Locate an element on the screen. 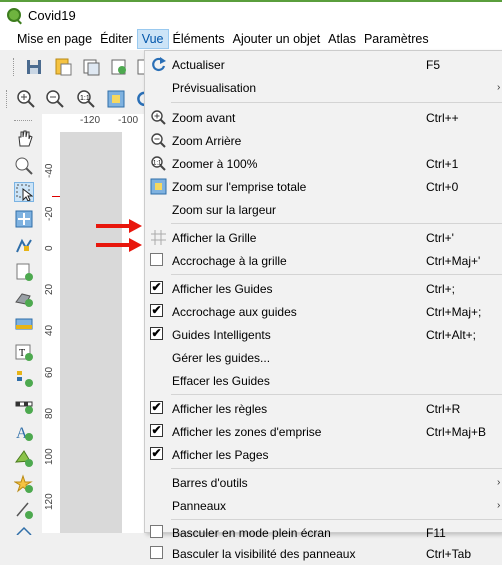 The width and height of the screenshot is (502, 565). select-tool-icon is located at coordinates (24, 192).